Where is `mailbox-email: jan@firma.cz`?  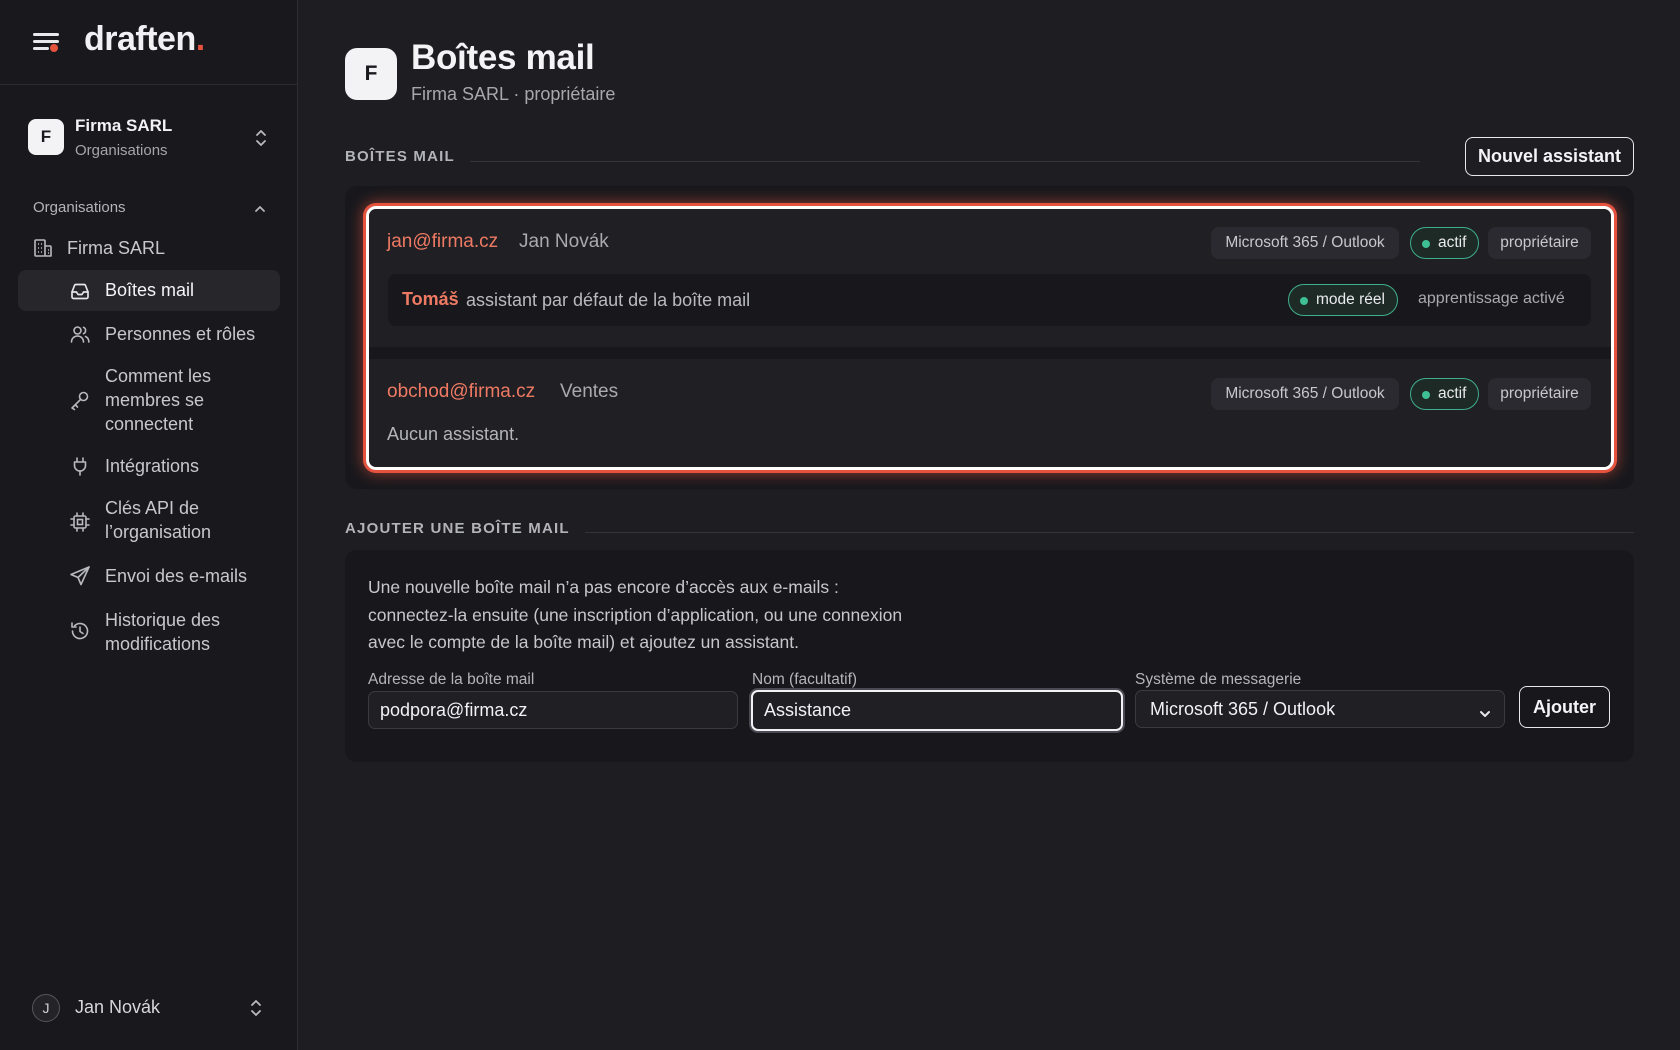
mailbox-email: jan@firma.cz is located at coordinates (442, 242).